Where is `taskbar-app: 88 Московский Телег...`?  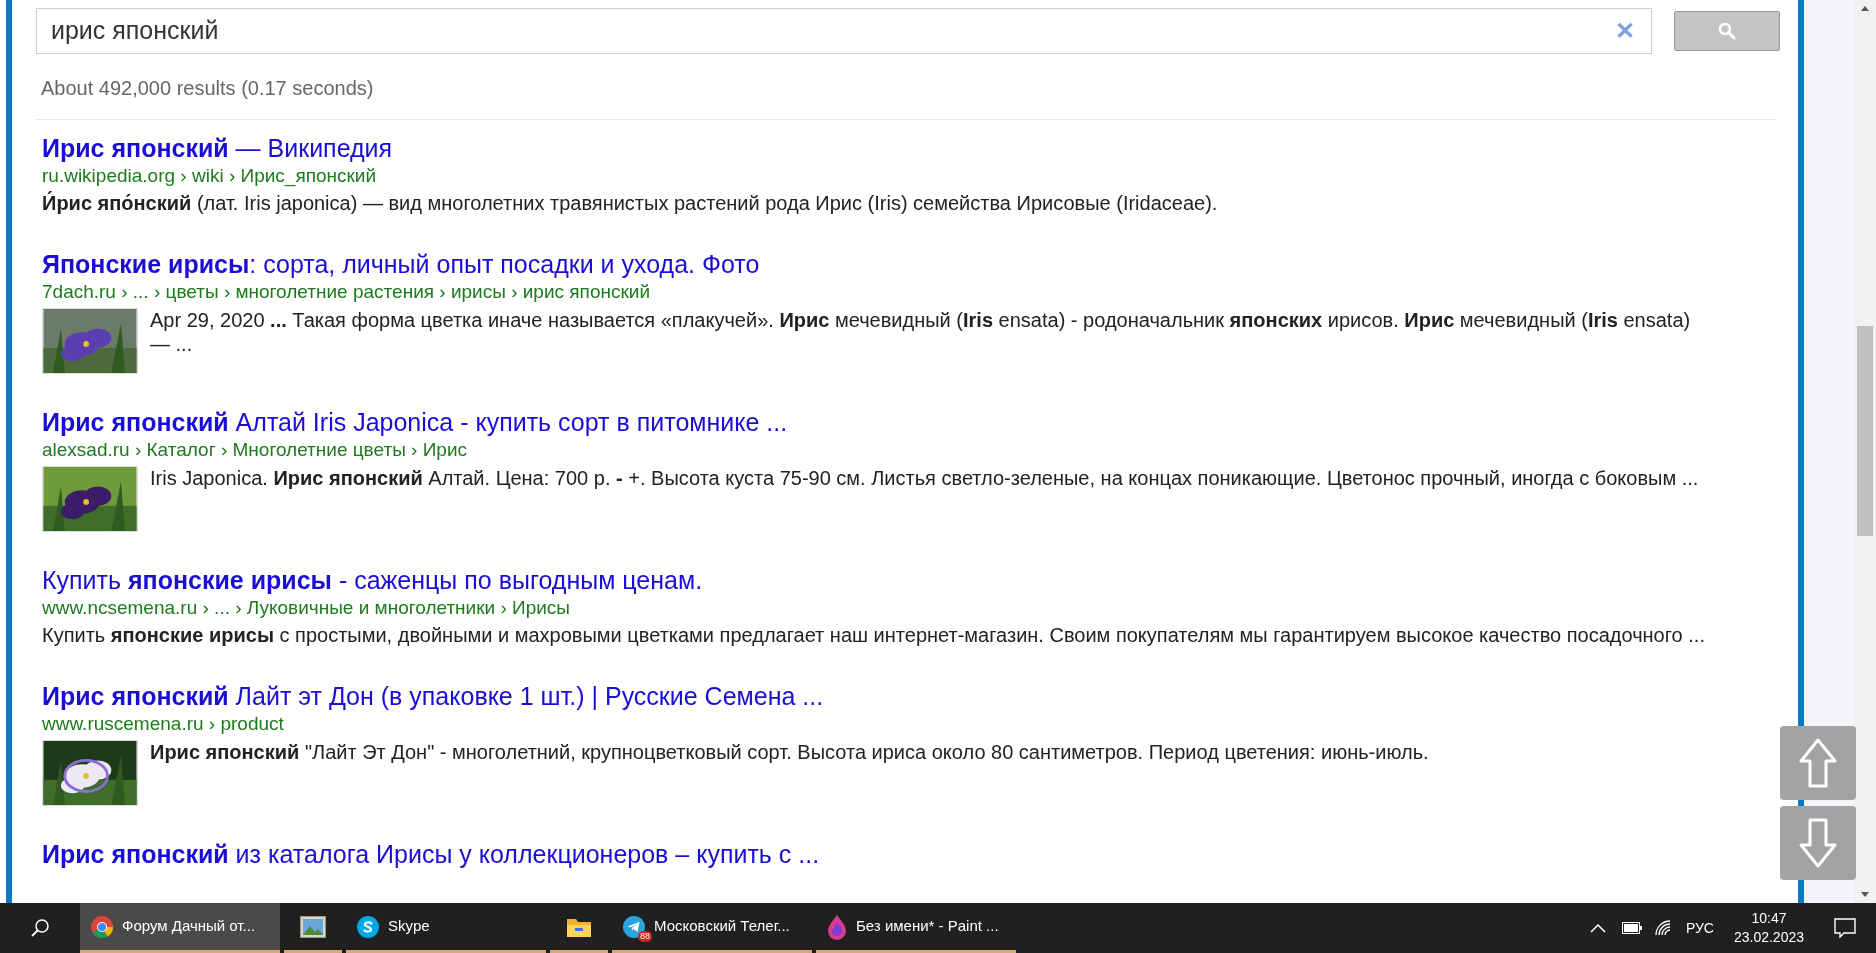 taskbar-app: 88 Московский Телег... is located at coordinates (712, 928).